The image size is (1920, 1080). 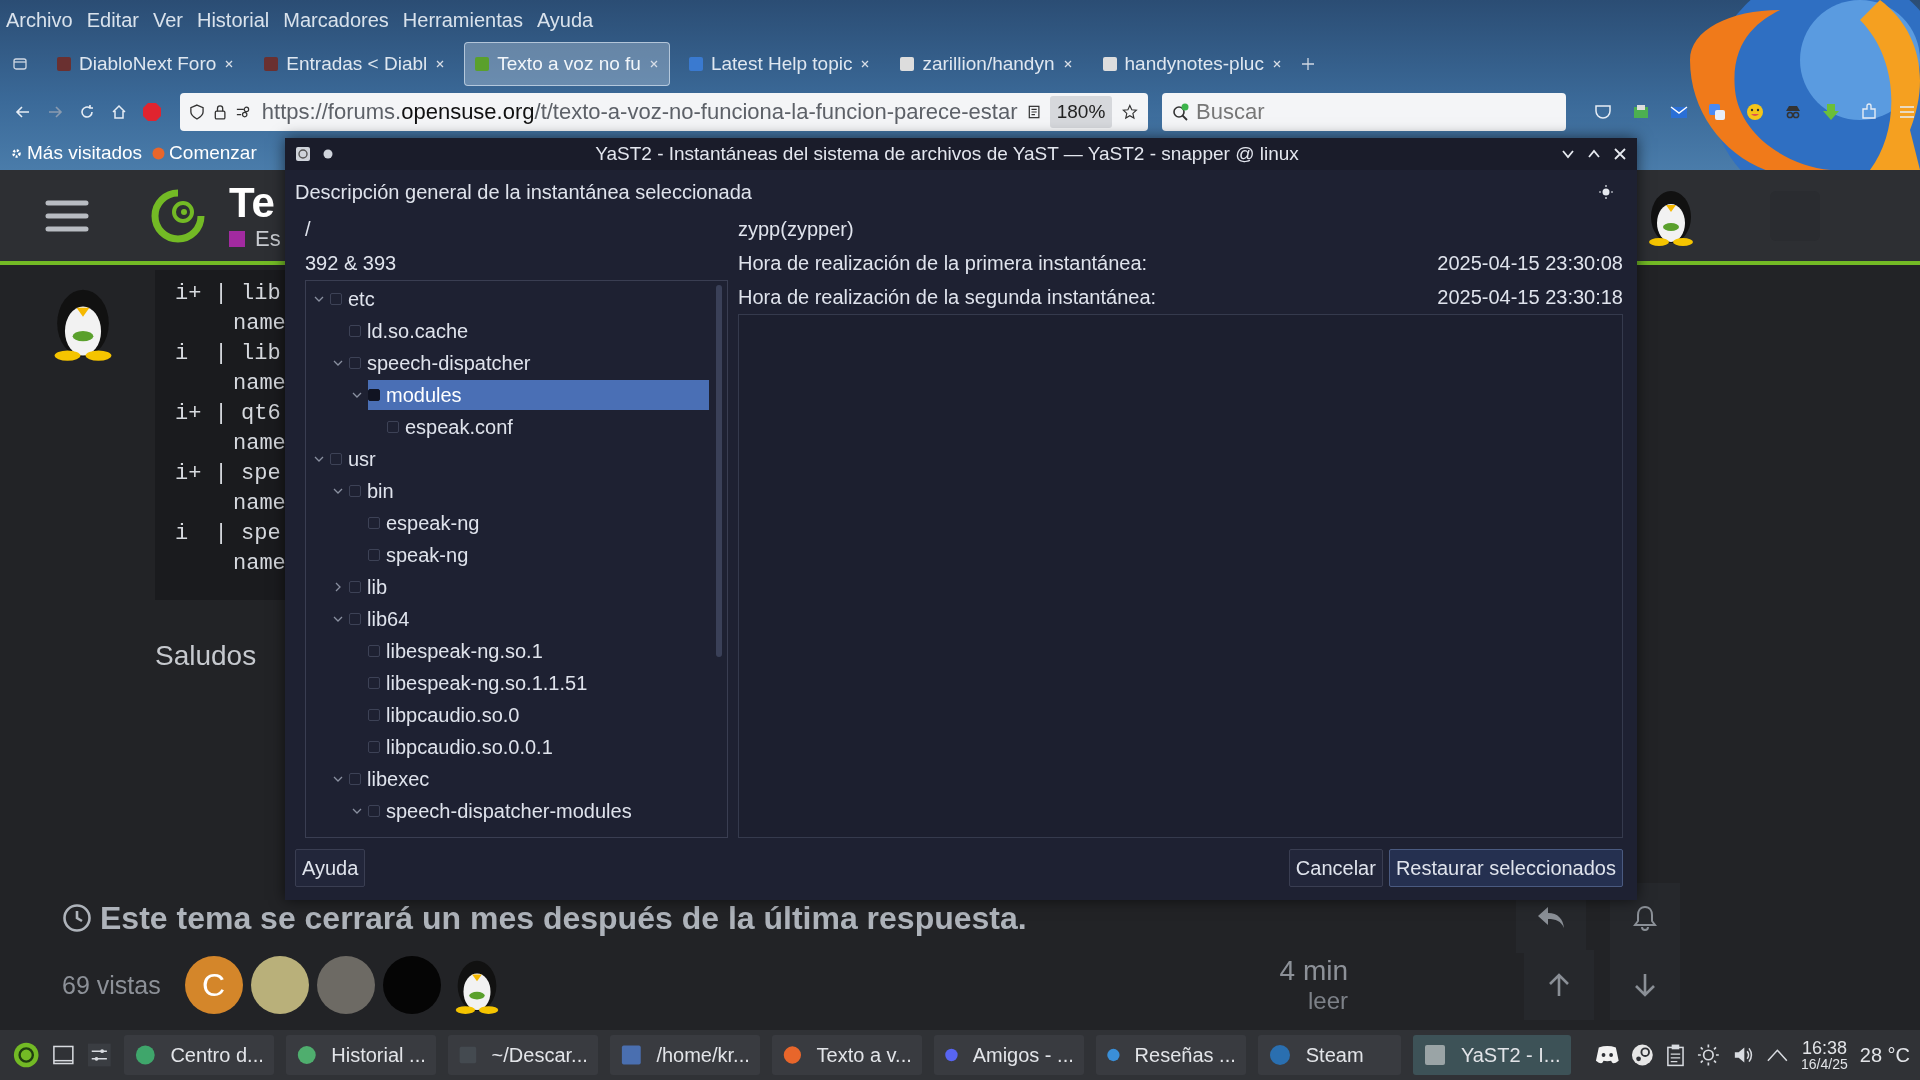 What do you see at coordinates (197, 112) in the screenshot?
I see `shield-icon` at bounding box center [197, 112].